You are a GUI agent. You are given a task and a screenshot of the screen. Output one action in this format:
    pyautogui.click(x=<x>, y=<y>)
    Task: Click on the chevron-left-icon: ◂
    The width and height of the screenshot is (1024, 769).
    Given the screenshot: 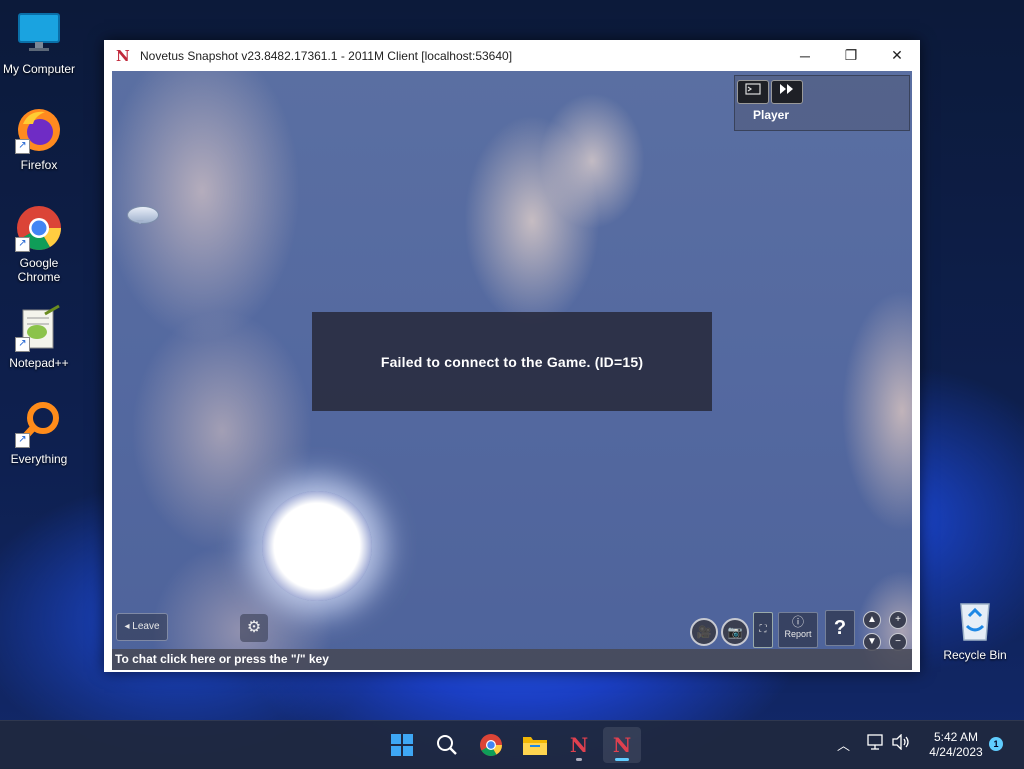 What is the action you would take?
    pyautogui.click(x=127, y=626)
    